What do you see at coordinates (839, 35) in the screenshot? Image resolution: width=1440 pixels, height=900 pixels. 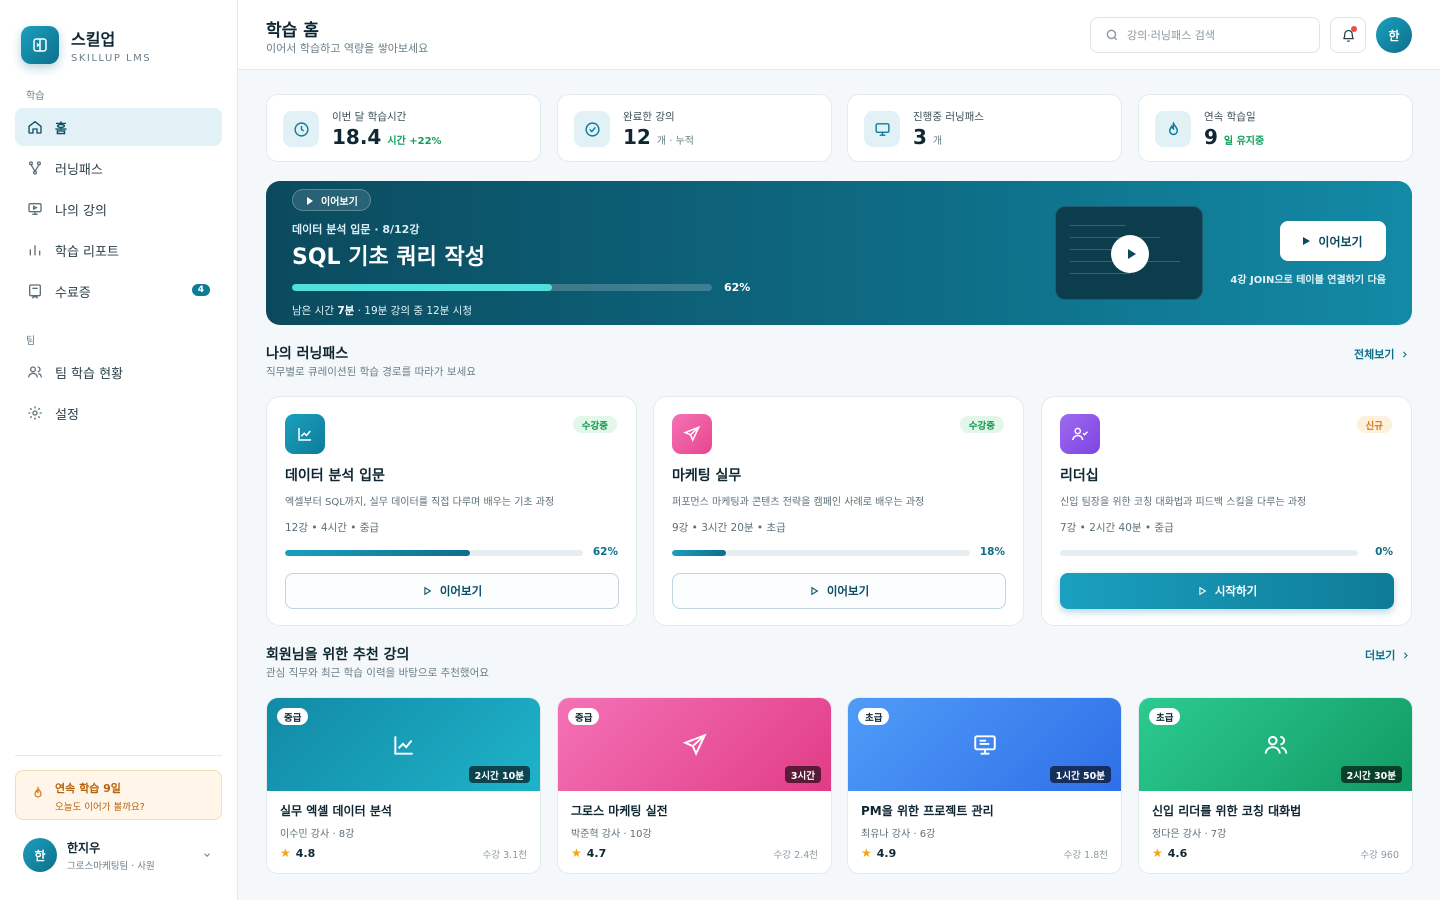 I see `topbar: 학습 홈 이어서 학습하고 역량을 쌓아보세요 한` at bounding box center [839, 35].